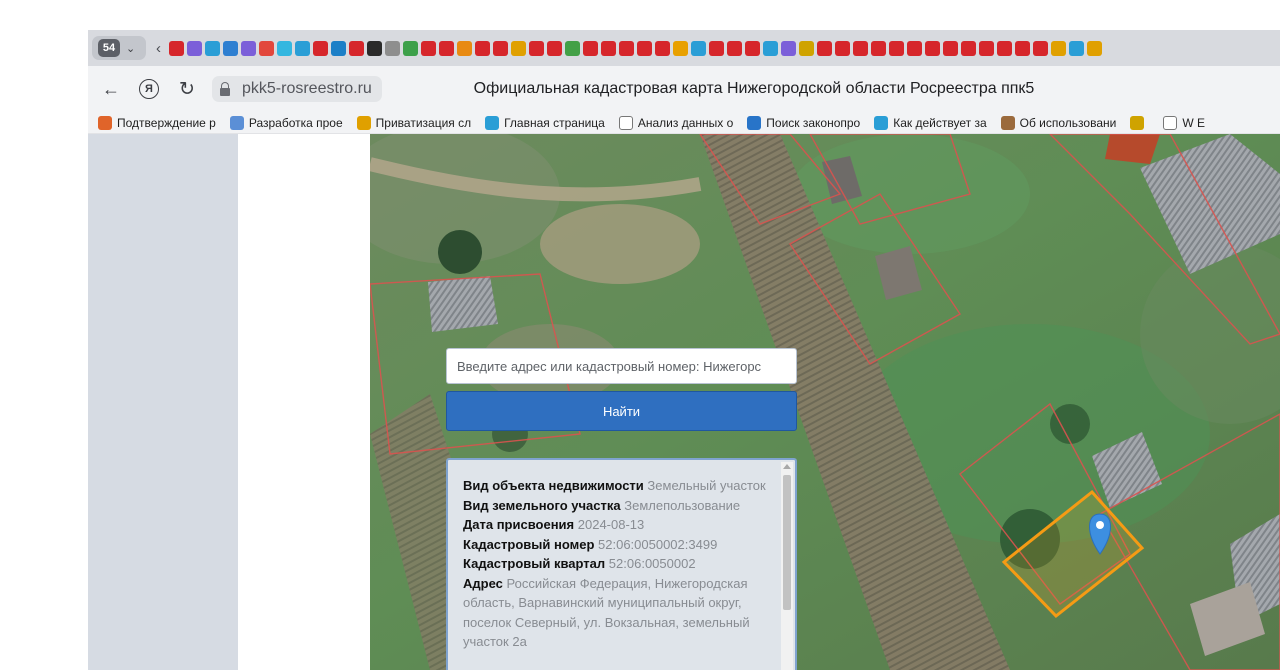 The height and width of the screenshot is (670, 1280). Describe the element at coordinates (166, 122) in the screenshot. I see `bookmark-label: Подтверждение р` at that location.